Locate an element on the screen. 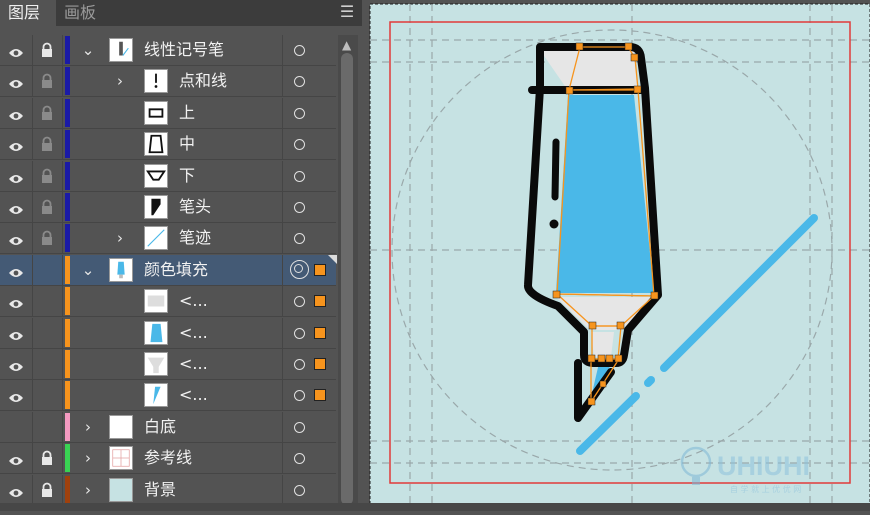 The image size is (870, 515). layer-row: › 笔迹 is located at coordinates (168, 239).